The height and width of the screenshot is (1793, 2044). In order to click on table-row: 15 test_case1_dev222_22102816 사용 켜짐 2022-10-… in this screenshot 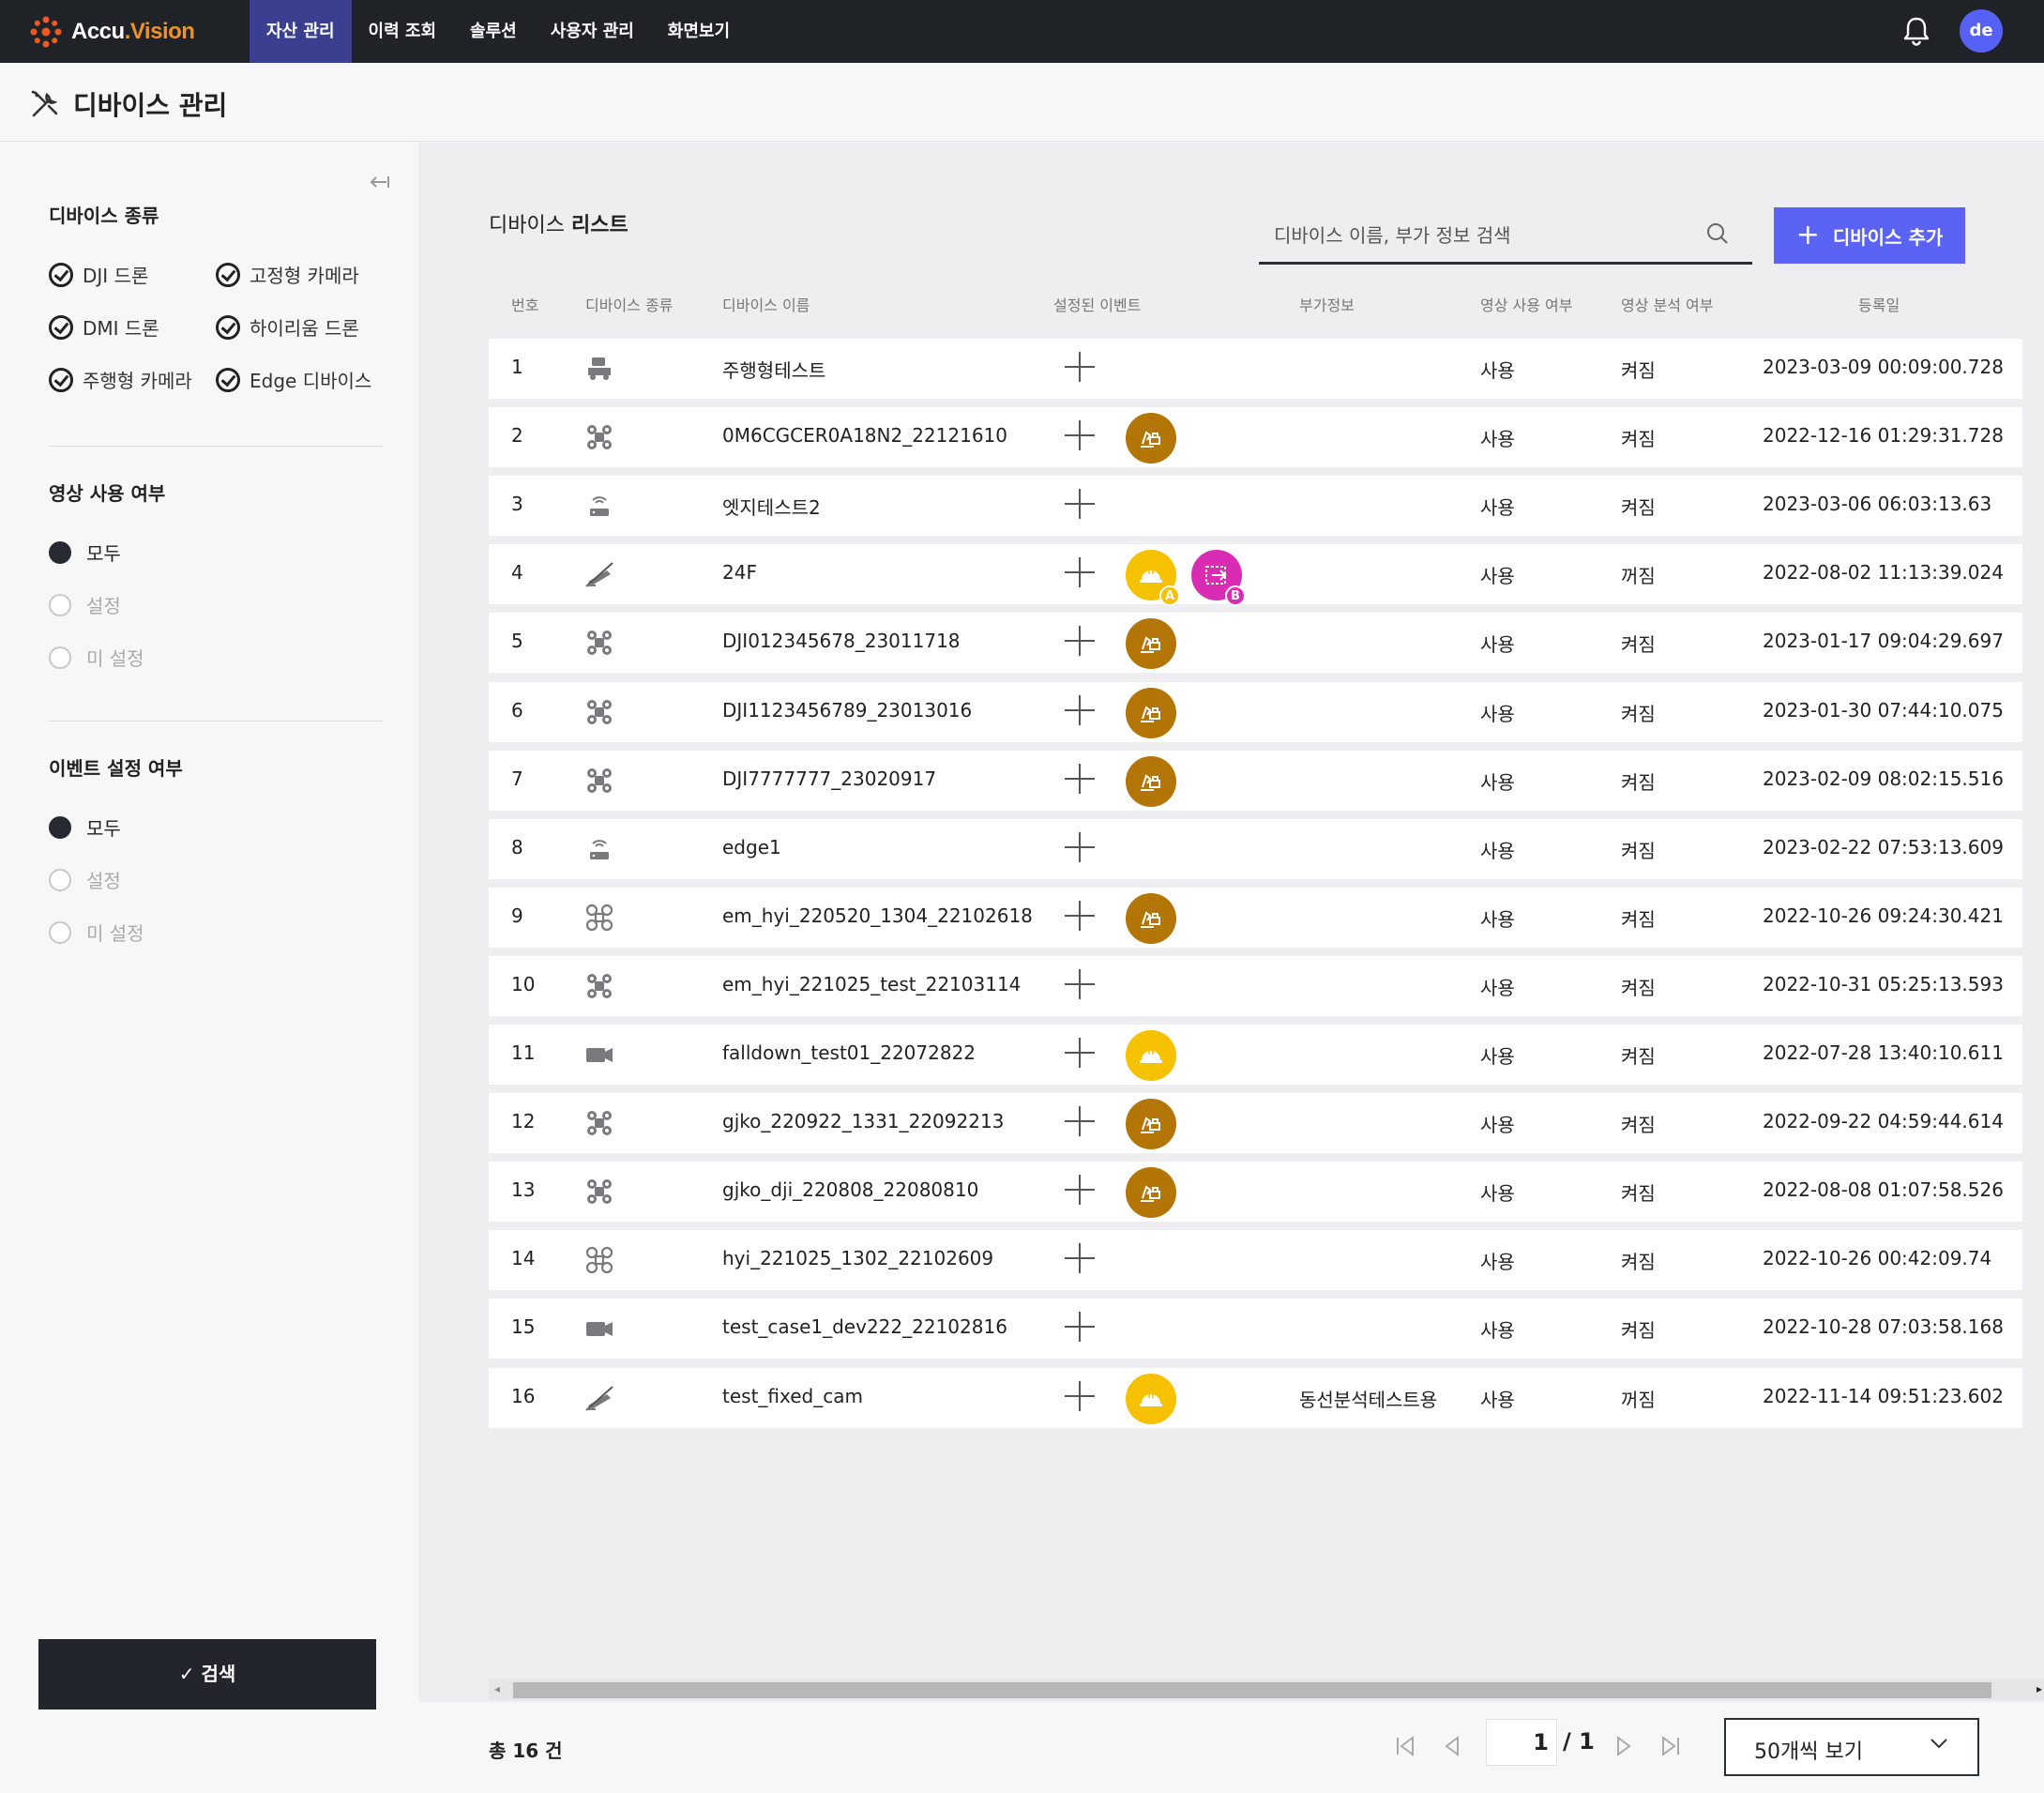, I will do `click(1255, 1329)`.